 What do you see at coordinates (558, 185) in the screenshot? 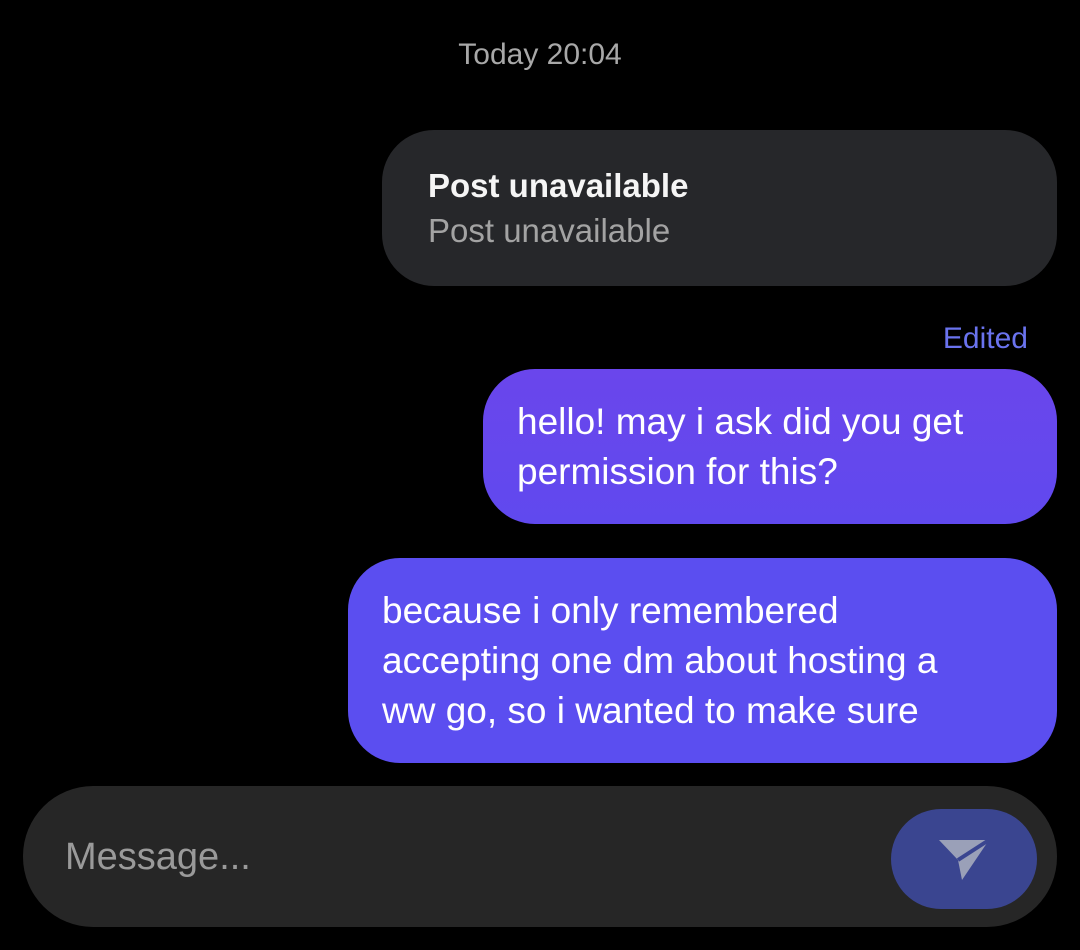
I see `shared-post-title: Post unavailable` at bounding box center [558, 185].